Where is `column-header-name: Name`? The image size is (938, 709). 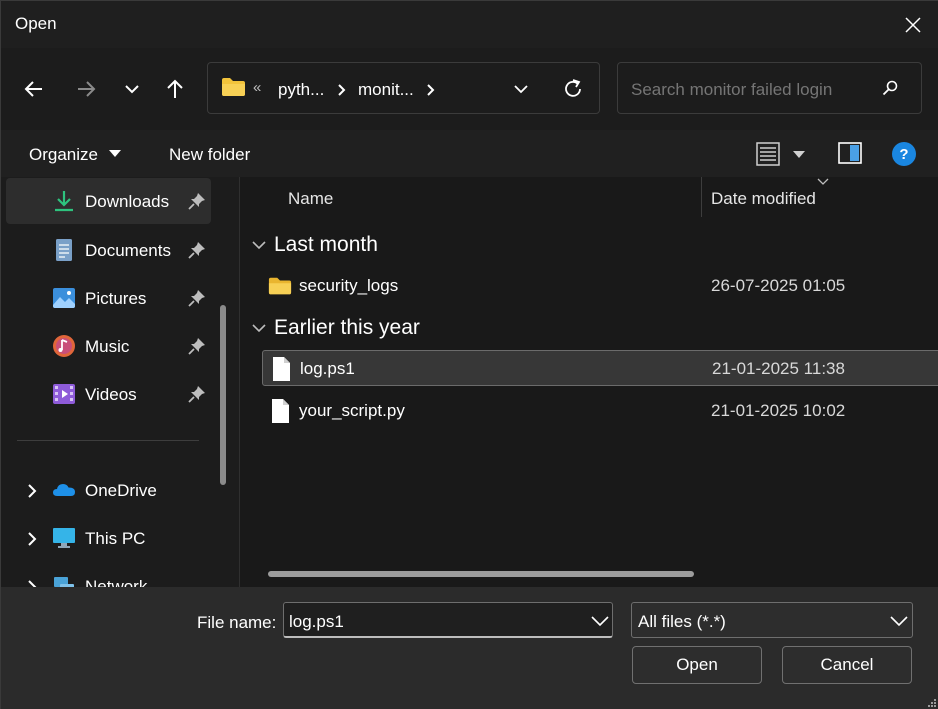 column-header-name: Name is located at coordinates (310, 199).